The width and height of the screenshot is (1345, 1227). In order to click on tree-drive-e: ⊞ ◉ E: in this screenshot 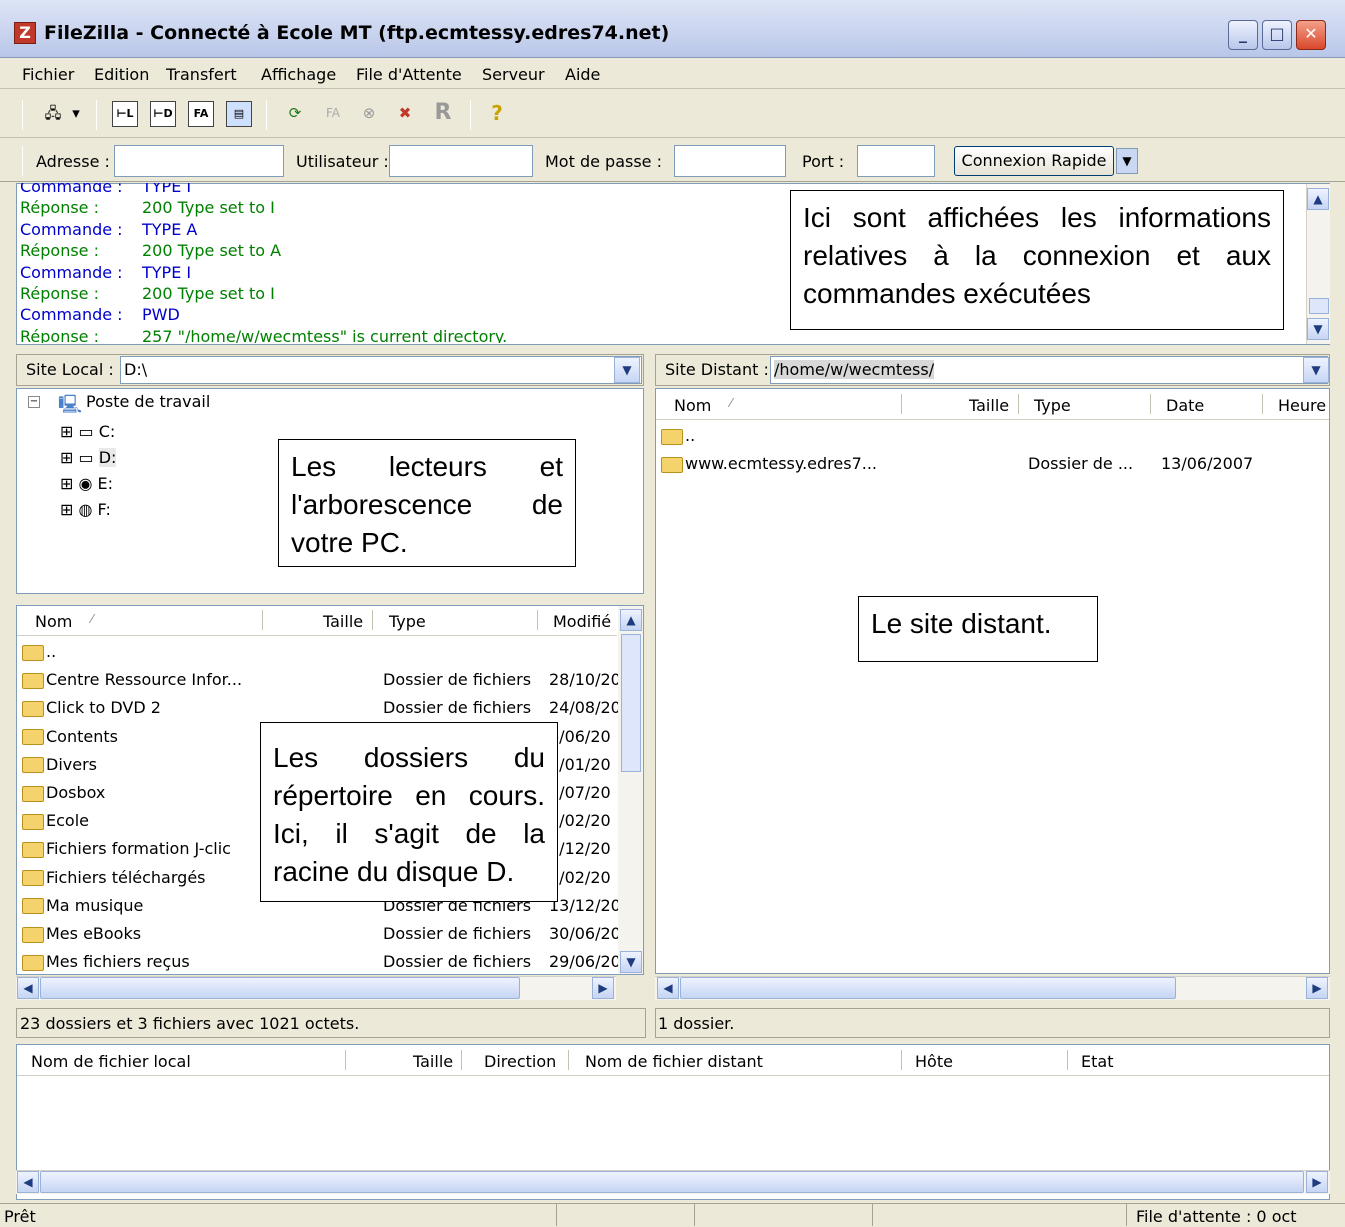, I will do `click(86, 483)`.